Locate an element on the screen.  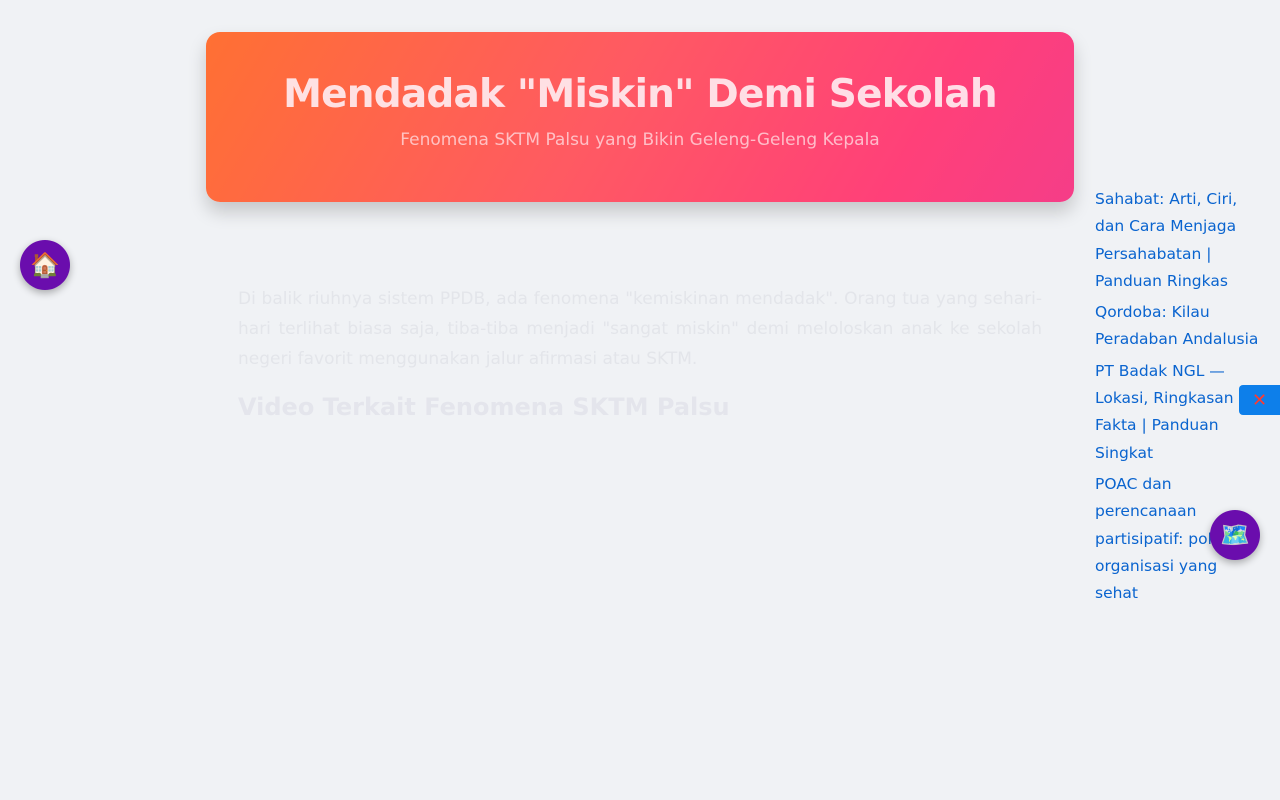
sitemap-button: 🗺️ is located at coordinates (1235, 535).